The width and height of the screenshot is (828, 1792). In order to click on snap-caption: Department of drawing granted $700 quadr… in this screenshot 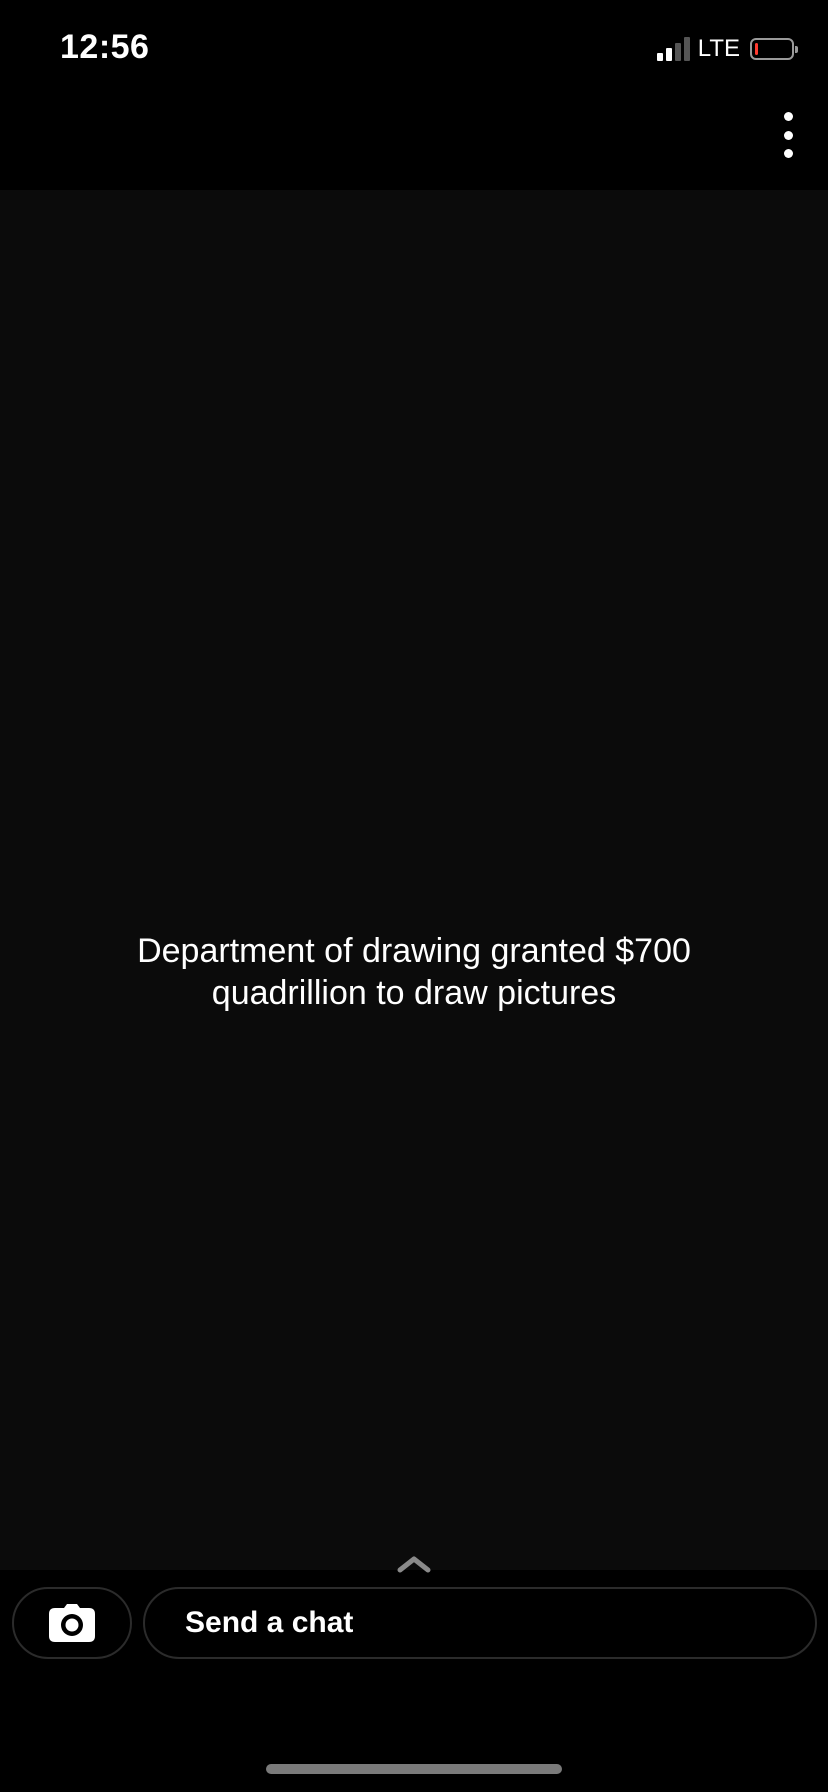, I will do `click(414, 972)`.